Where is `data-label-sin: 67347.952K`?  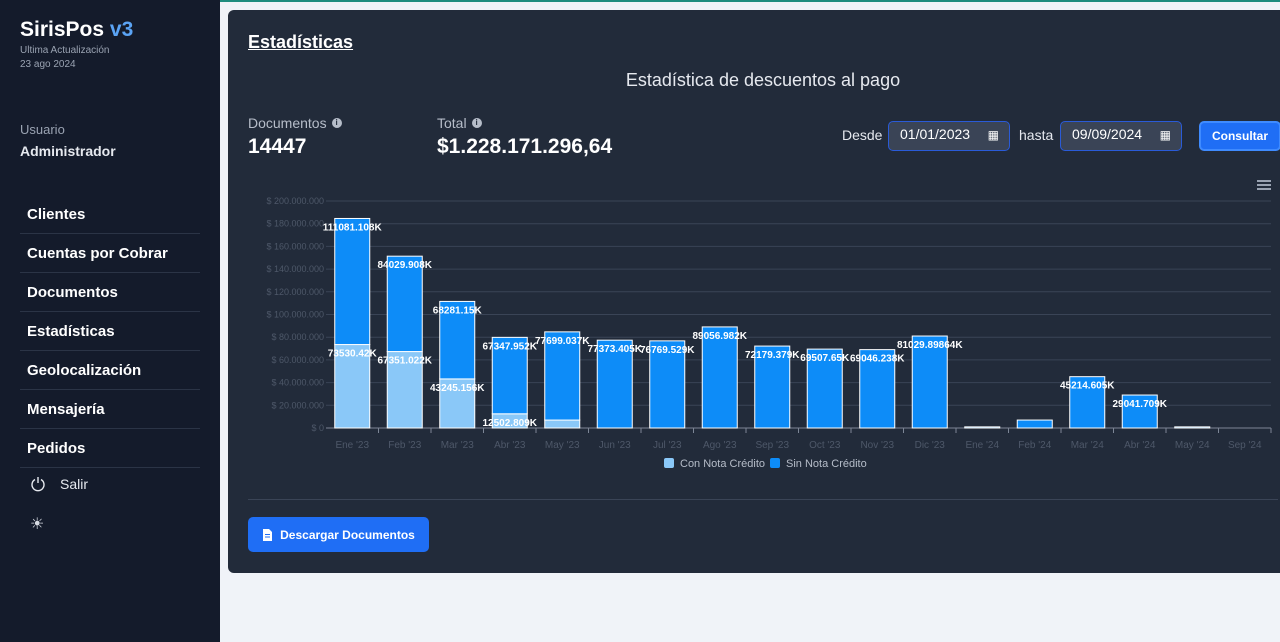 data-label-sin: 67347.952K is located at coordinates (510, 346).